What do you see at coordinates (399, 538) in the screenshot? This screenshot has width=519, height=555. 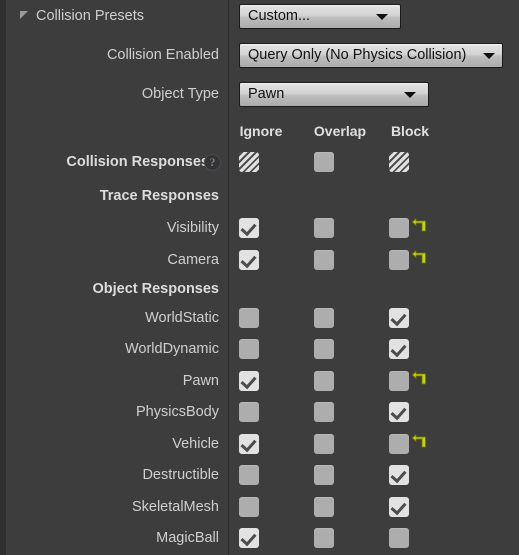 I see `checkbox-magicball-block` at bounding box center [399, 538].